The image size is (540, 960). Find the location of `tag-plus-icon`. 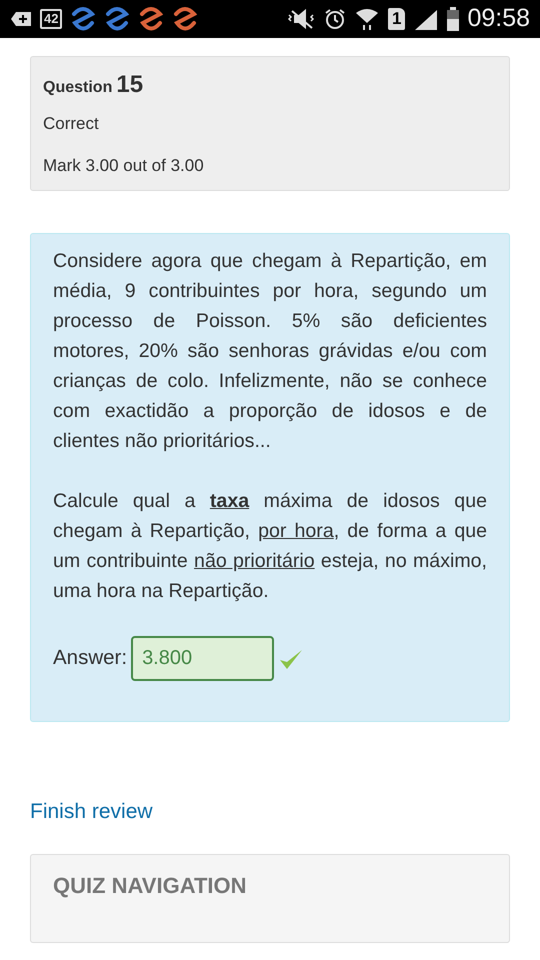

tag-plus-icon is located at coordinates (21, 19).